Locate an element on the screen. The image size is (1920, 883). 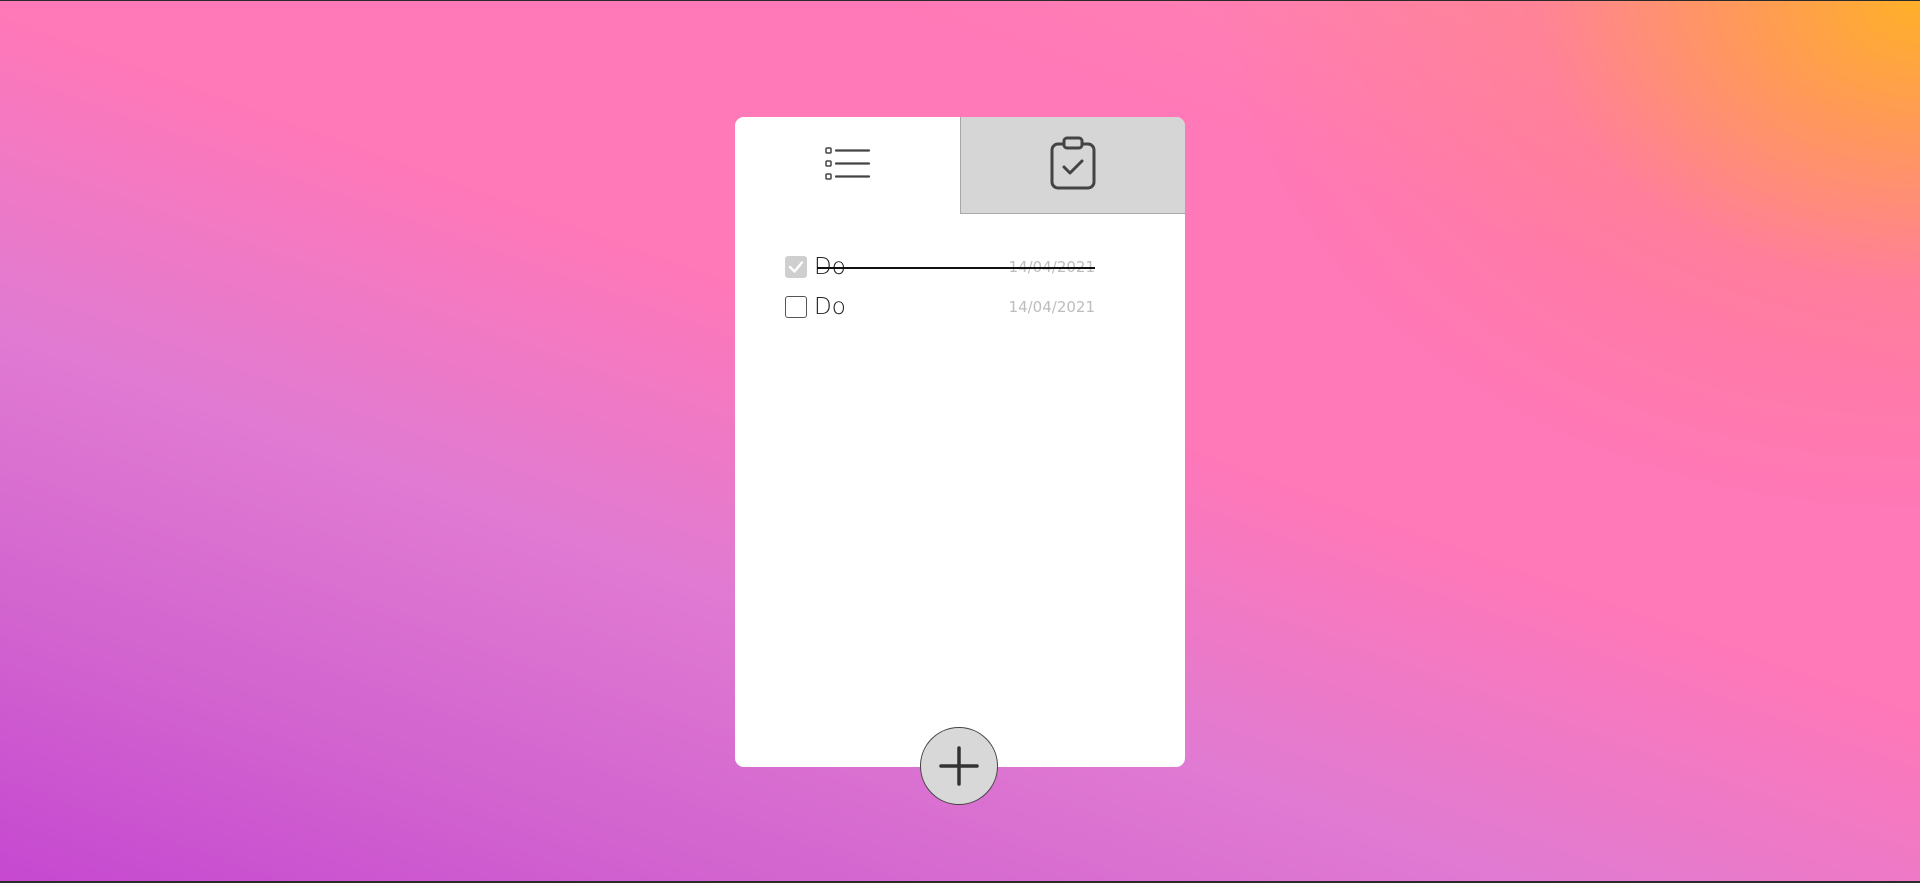
tab-todo-list is located at coordinates (847, 165).